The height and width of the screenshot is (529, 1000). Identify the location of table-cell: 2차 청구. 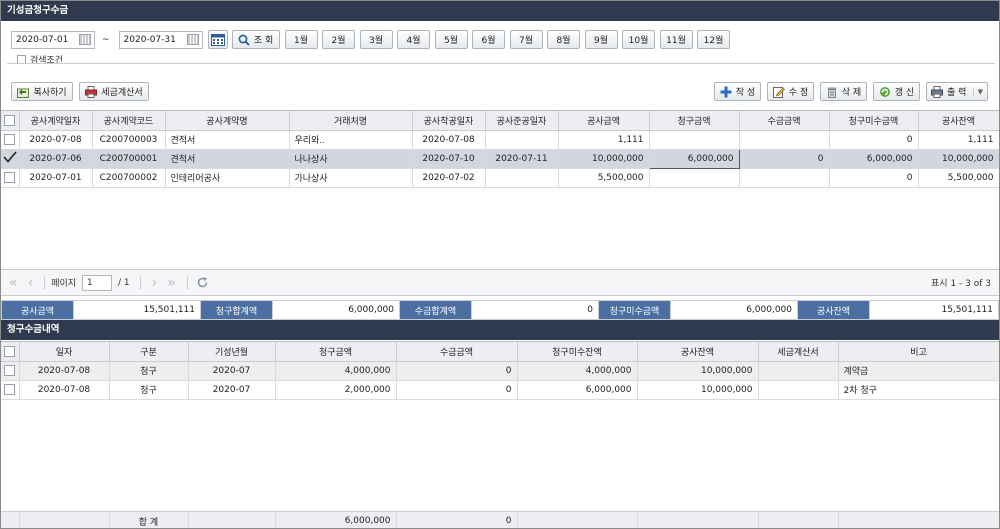
(918, 390).